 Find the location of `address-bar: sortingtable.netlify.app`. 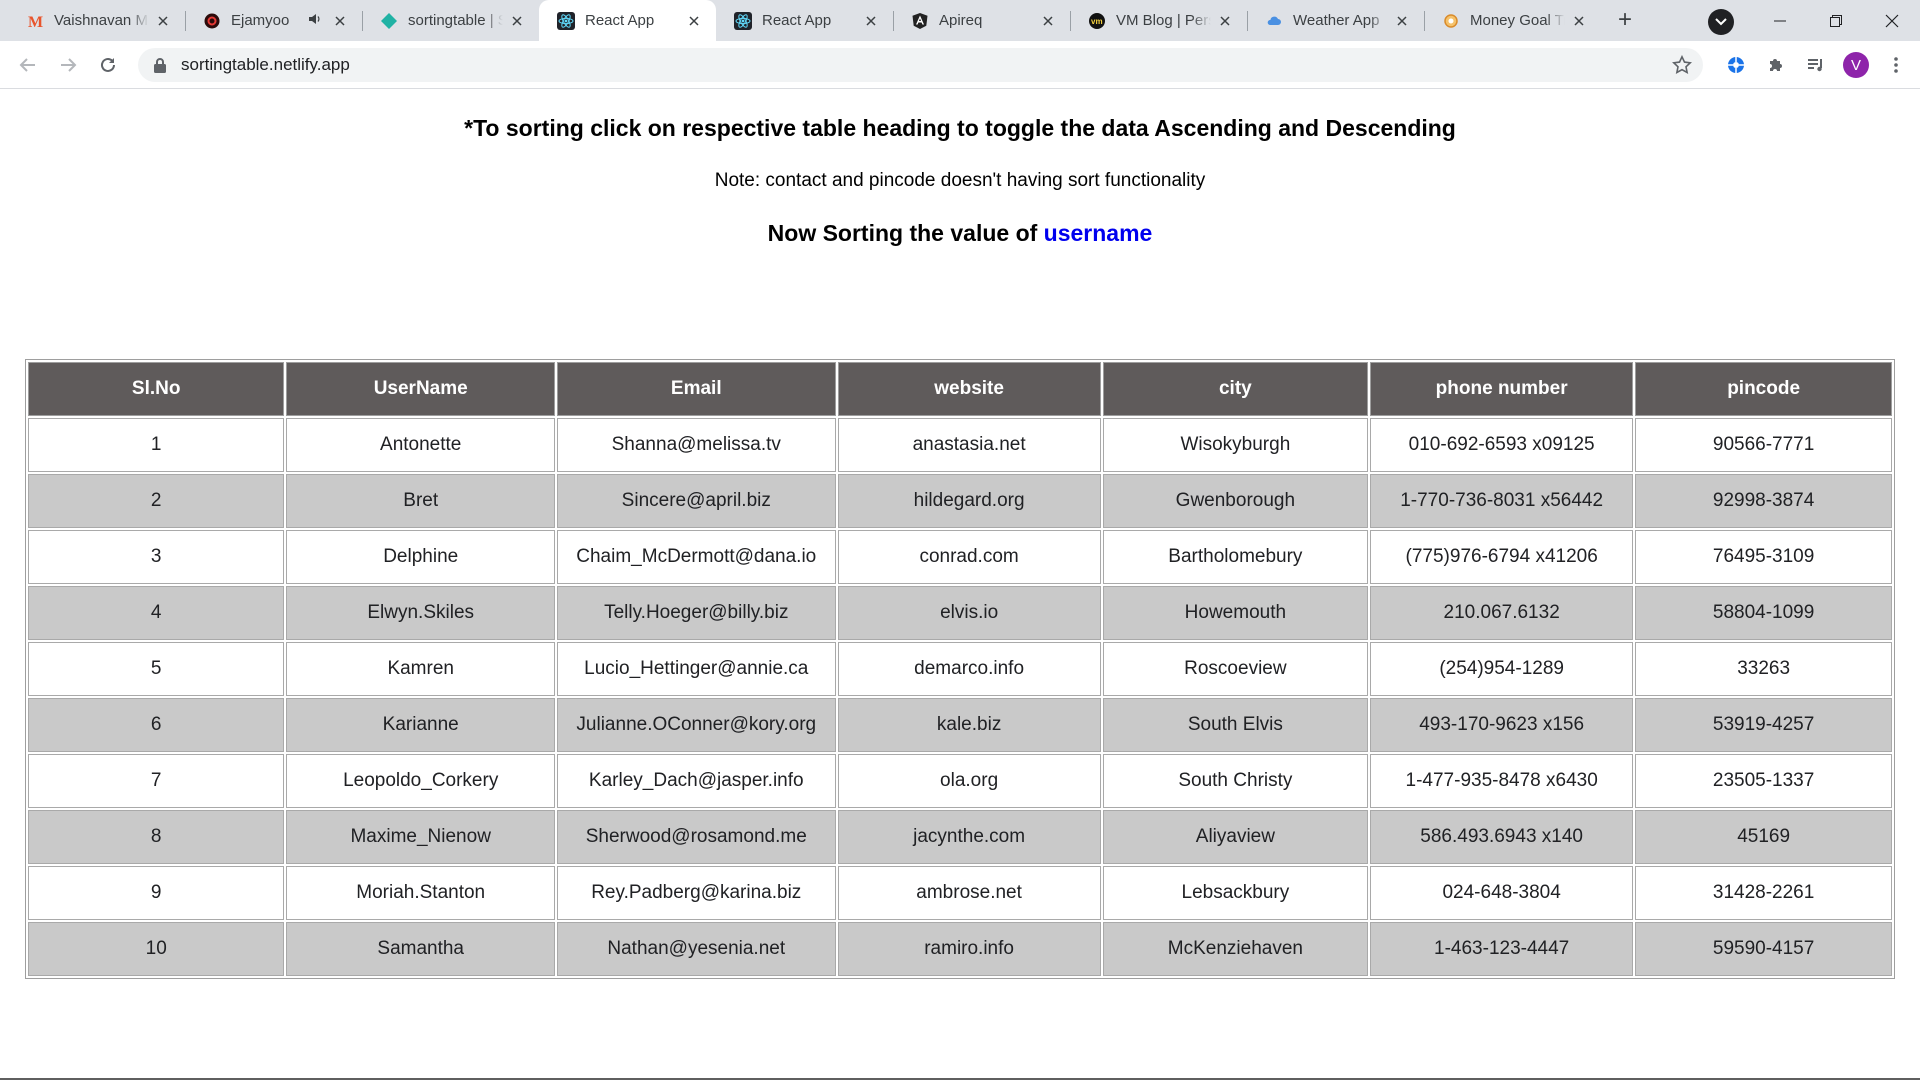

address-bar: sortingtable.netlify.app is located at coordinates (920, 65).